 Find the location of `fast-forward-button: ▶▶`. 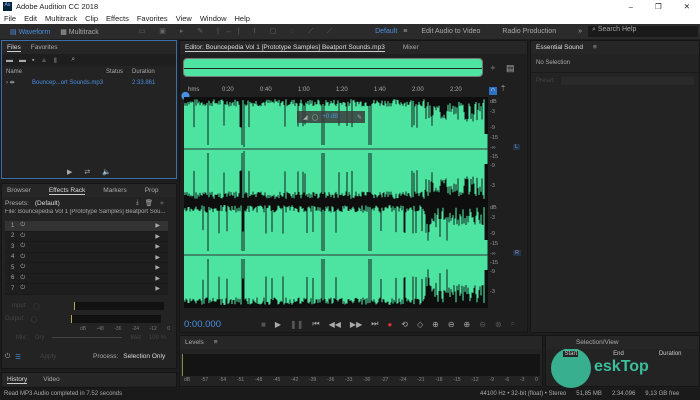

fast-forward-button: ▶▶ is located at coordinates (356, 324).